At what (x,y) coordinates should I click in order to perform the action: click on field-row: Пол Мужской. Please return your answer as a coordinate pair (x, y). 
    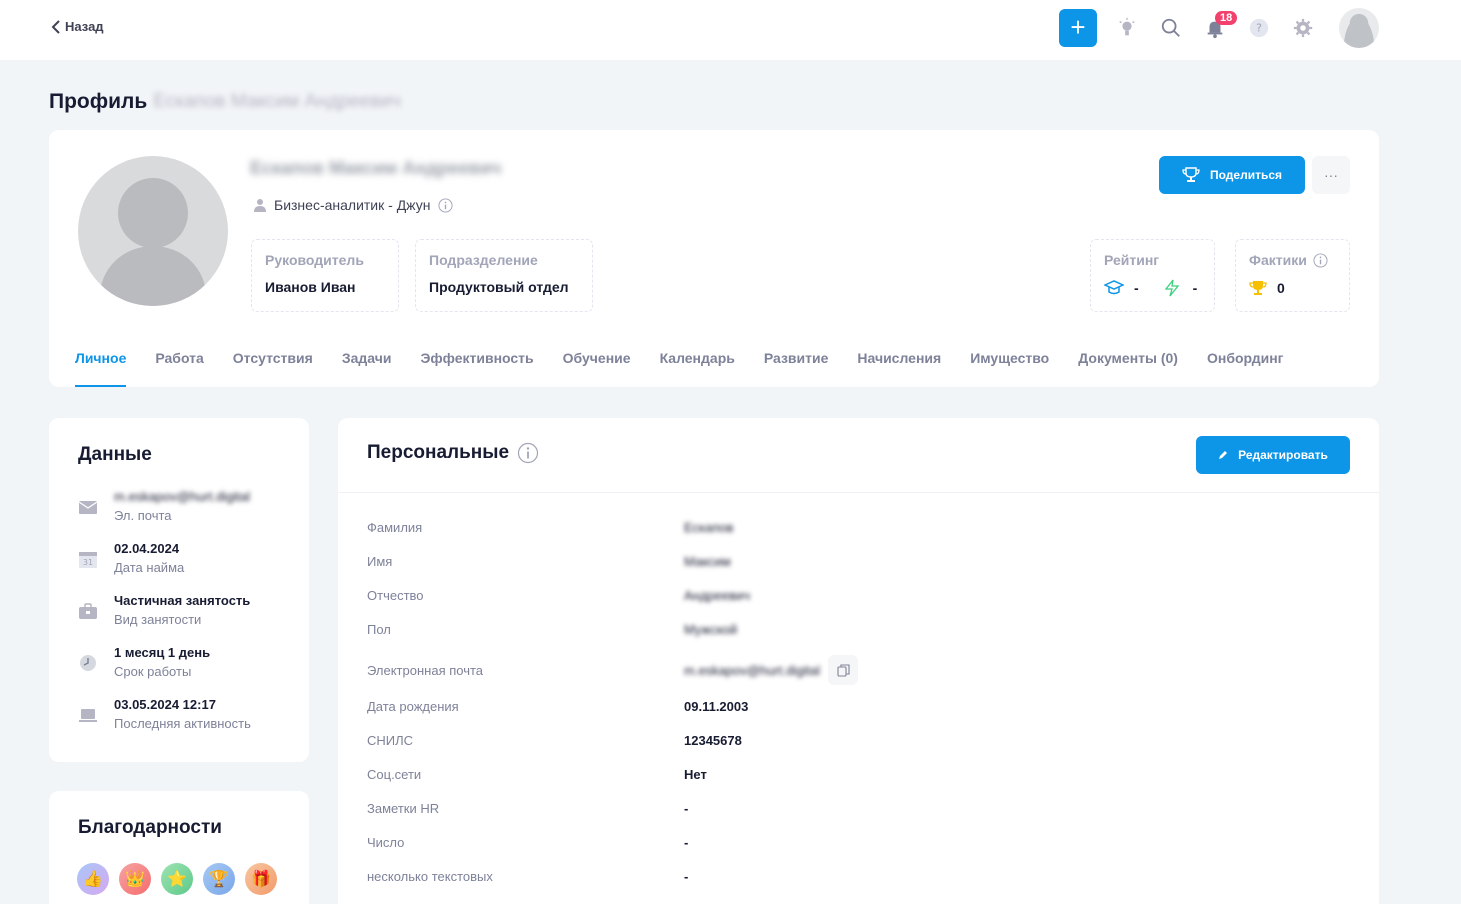
    Looking at the image, I should click on (552, 629).